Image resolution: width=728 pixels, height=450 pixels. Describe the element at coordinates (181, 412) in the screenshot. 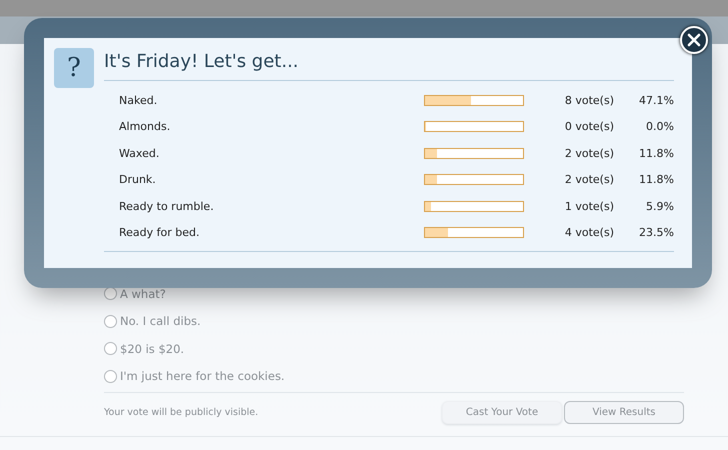

I see `vote-note: Your vote will be publicly visible.` at that location.